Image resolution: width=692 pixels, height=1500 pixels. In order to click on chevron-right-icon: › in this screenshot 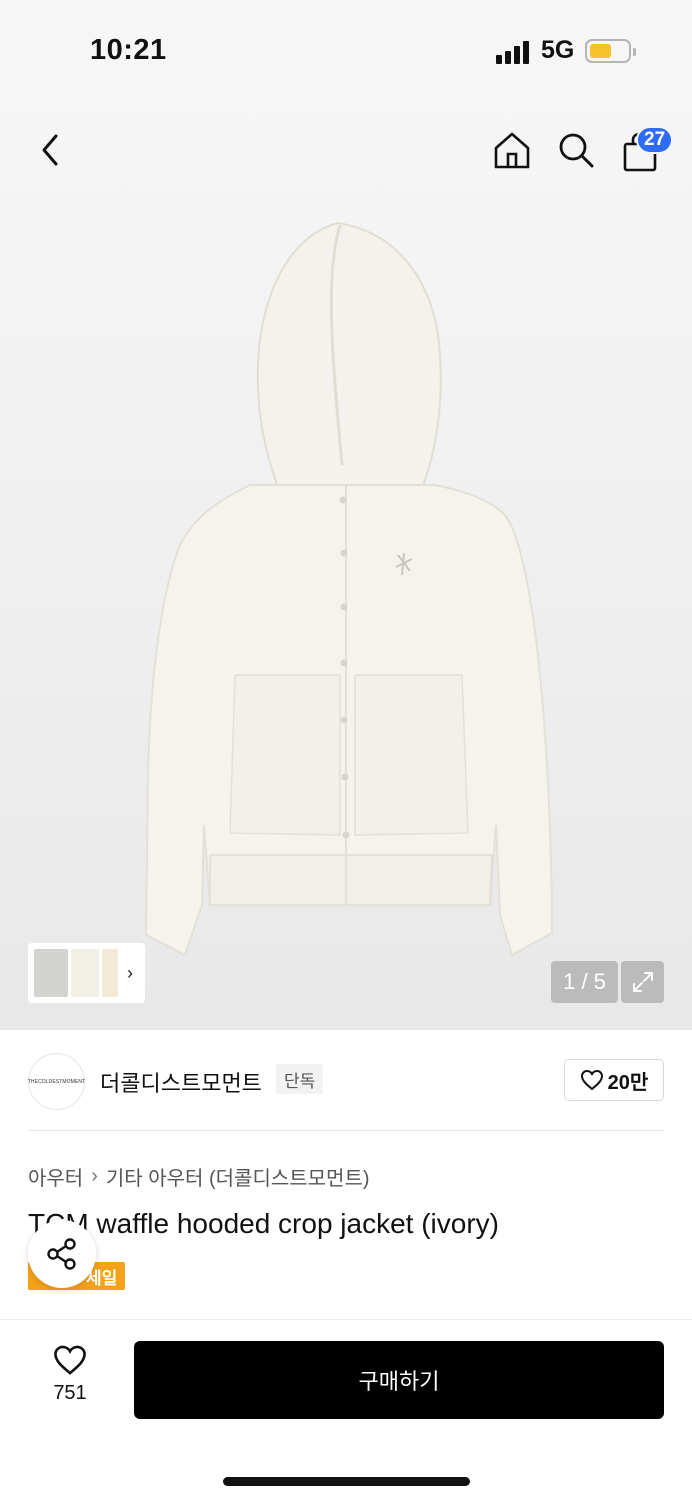, I will do `click(130, 973)`.